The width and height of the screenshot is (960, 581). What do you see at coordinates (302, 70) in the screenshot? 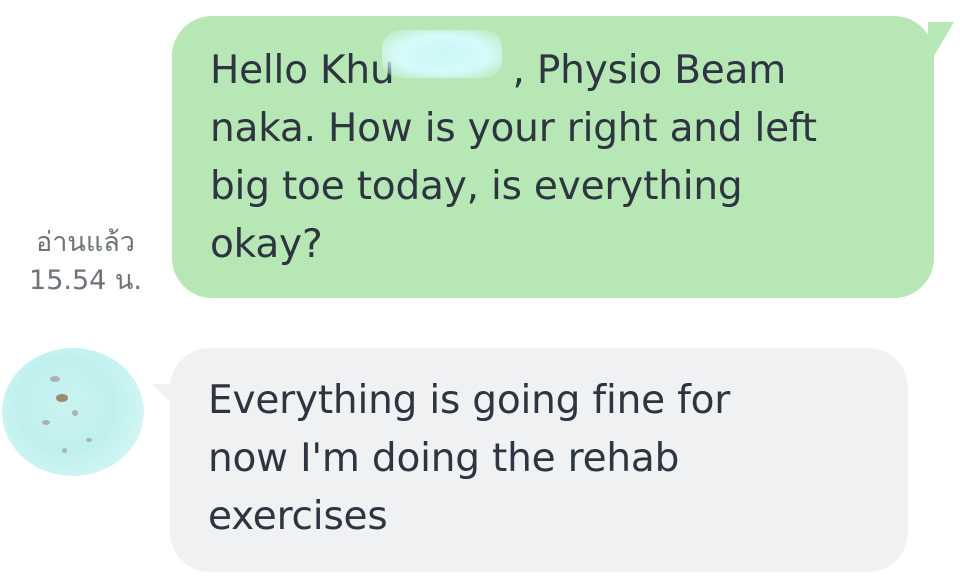
I see `sent-greeting-text: Hello Khu` at bounding box center [302, 70].